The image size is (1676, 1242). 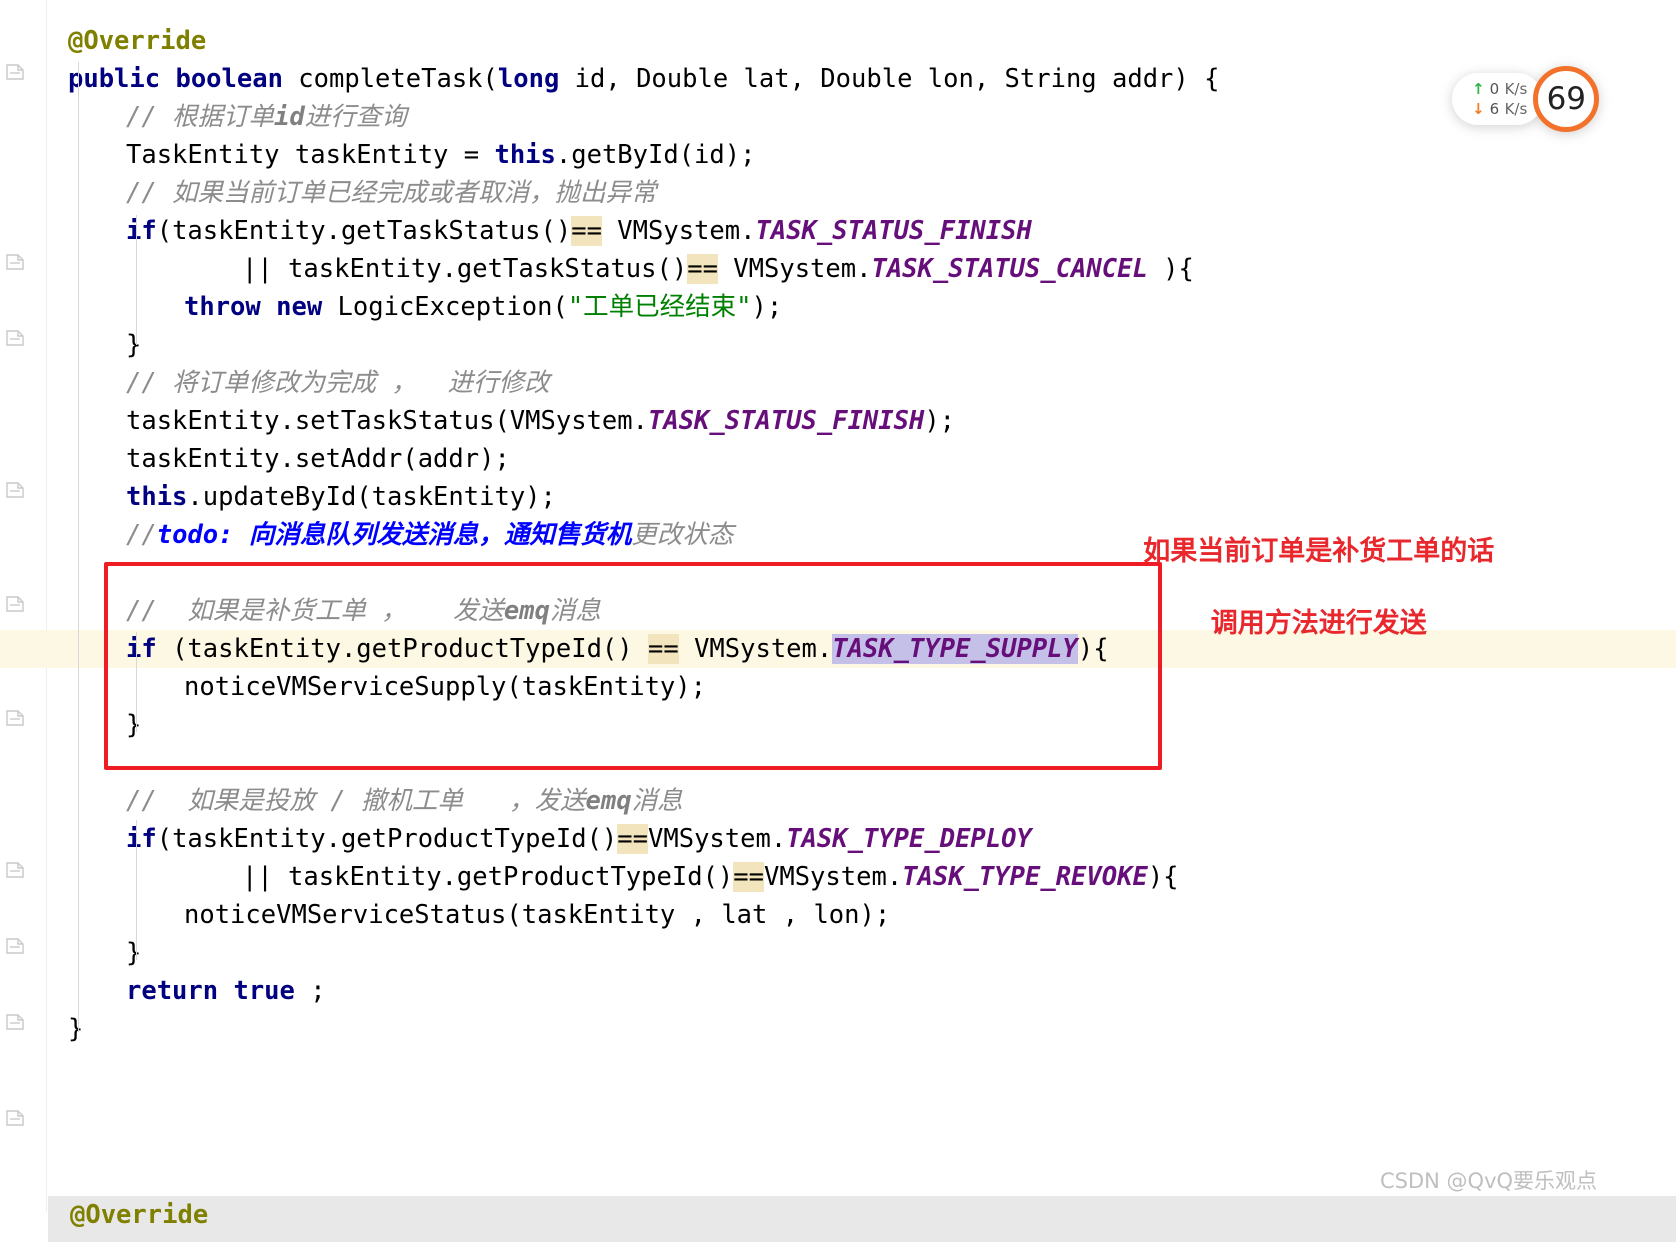 I want to click on code-token: this, so click(x=157, y=497).